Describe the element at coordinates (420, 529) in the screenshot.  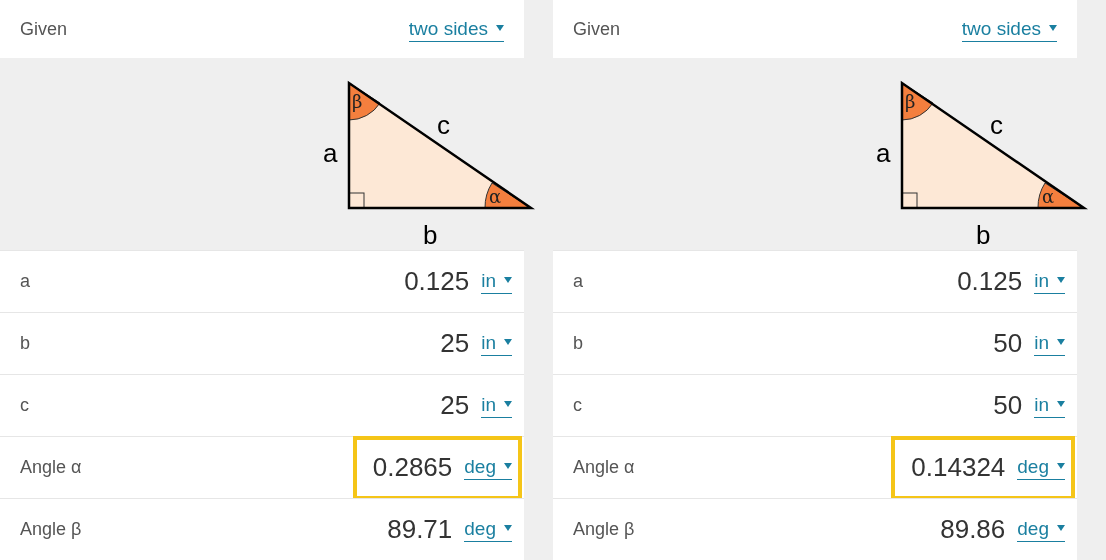
I see `value-text: 89.71` at that location.